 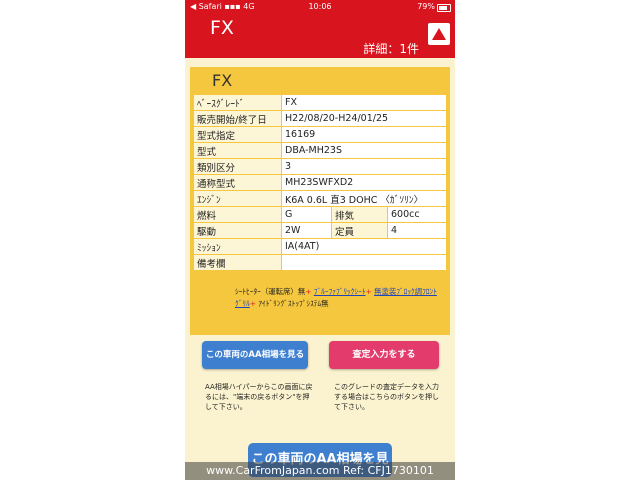 I want to click on card-title: FX, so click(x=222, y=80).